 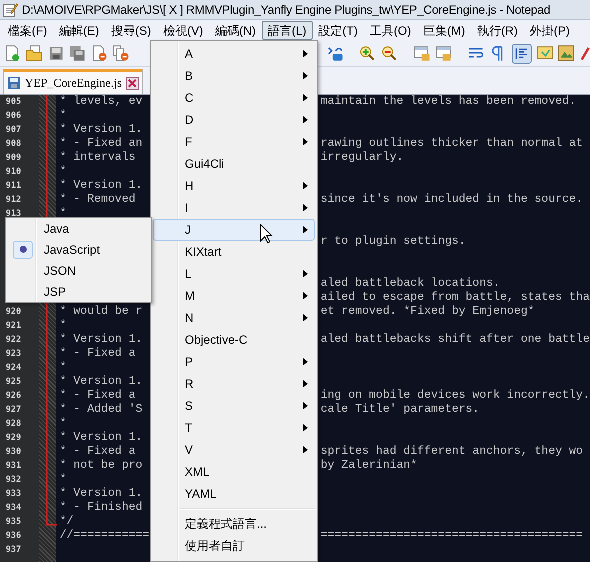 I want to click on code-text: et removed. *Fixed by Emjenoeg*, so click(x=427, y=311).